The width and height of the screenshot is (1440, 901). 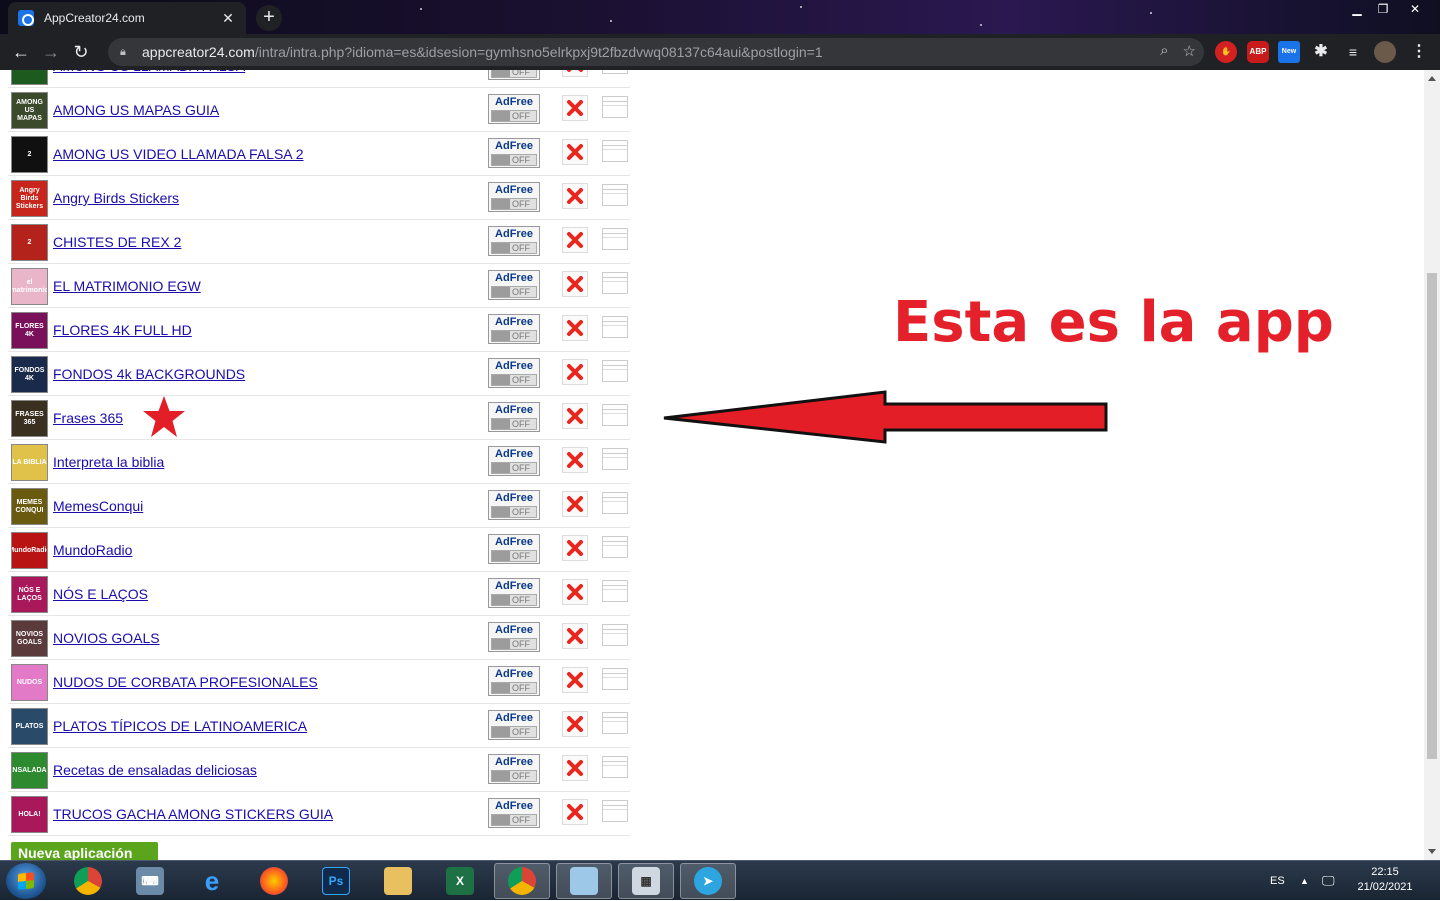 What do you see at coordinates (149, 72) in the screenshot?
I see `app-link: AMONG US LLAMADA FALSA` at bounding box center [149, 72].